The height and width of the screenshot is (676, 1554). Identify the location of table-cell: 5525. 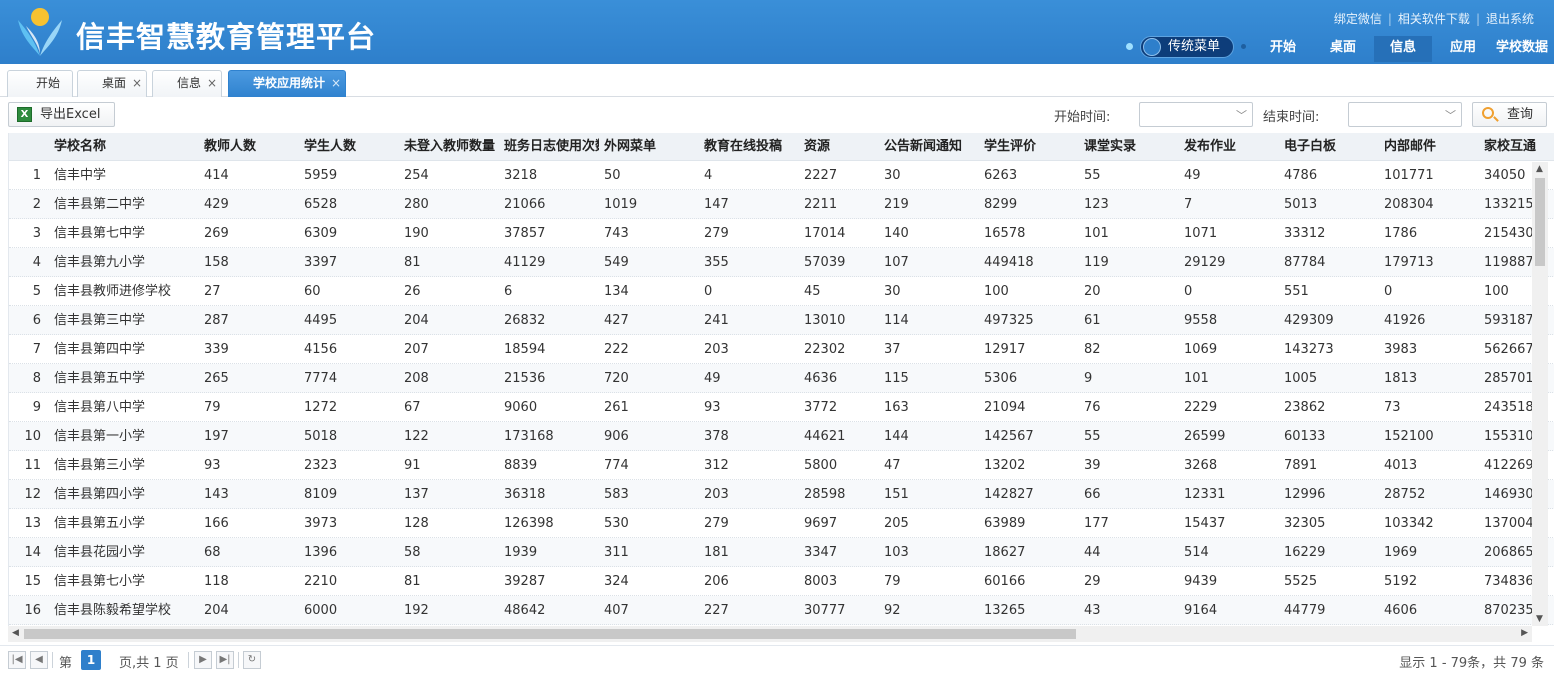
(1301, 581).